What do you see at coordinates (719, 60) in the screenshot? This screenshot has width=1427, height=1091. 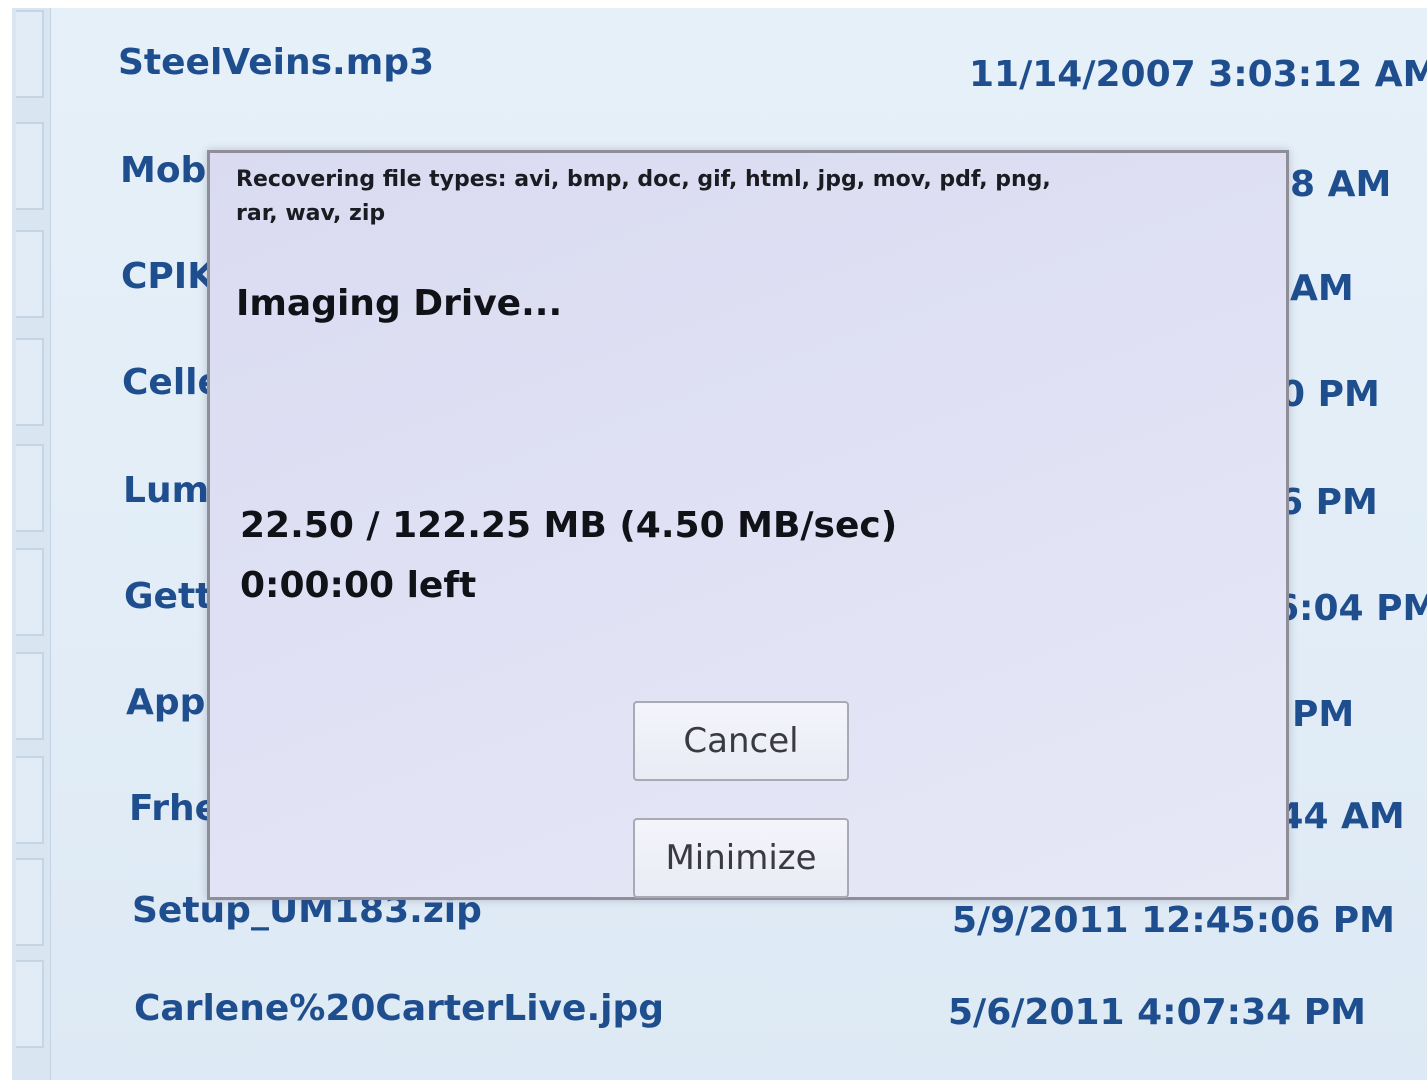 I see `file-row: SteelVeins.mp3 11/14/2007 3:03:12 AM` at bounding box center [719, 60].